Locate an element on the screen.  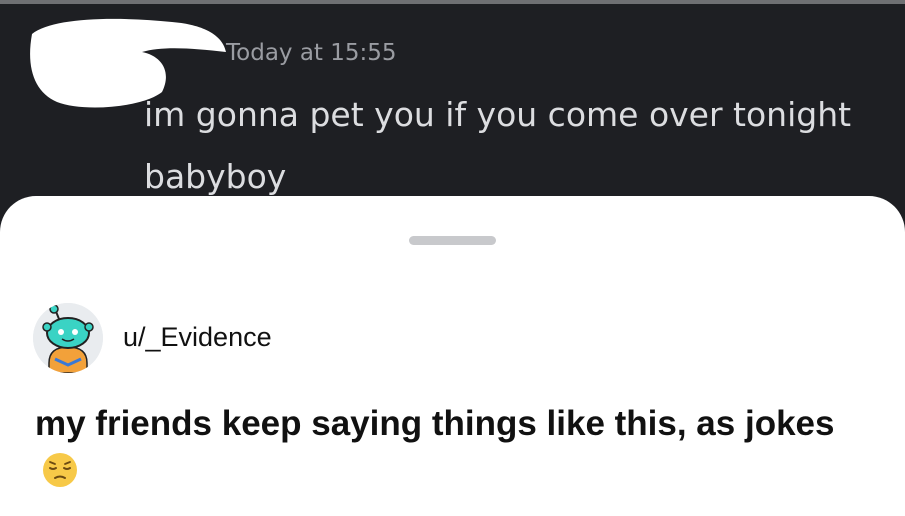
reddit-snoo-avatar-icon is located at coordinates (68, 338).